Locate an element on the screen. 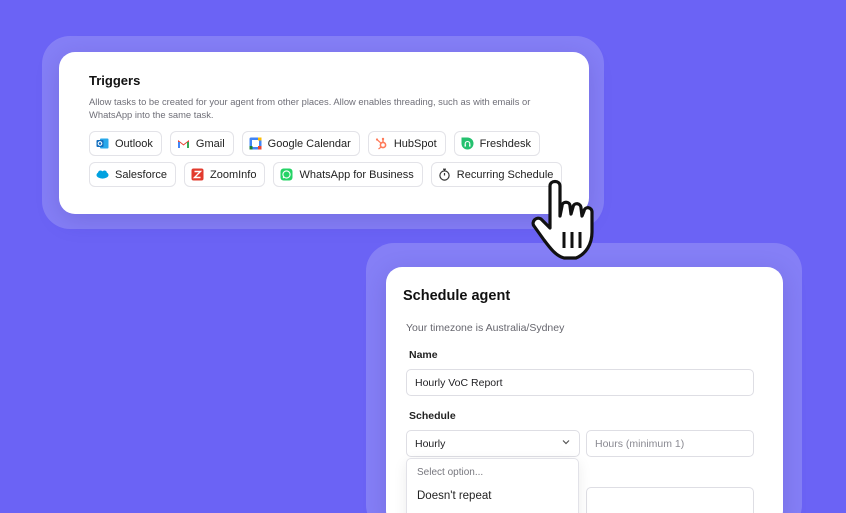  trigger-gmail-button: Gmail is located at coordinates (201, 143).